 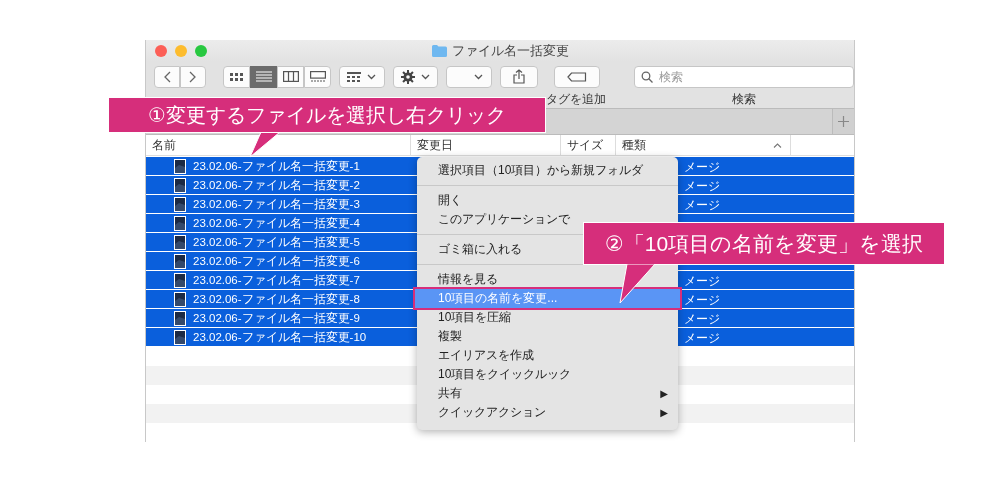 I want to click on file-name: 23.02.06-ファイル名一括変更-6, so click(x=276, y=261).